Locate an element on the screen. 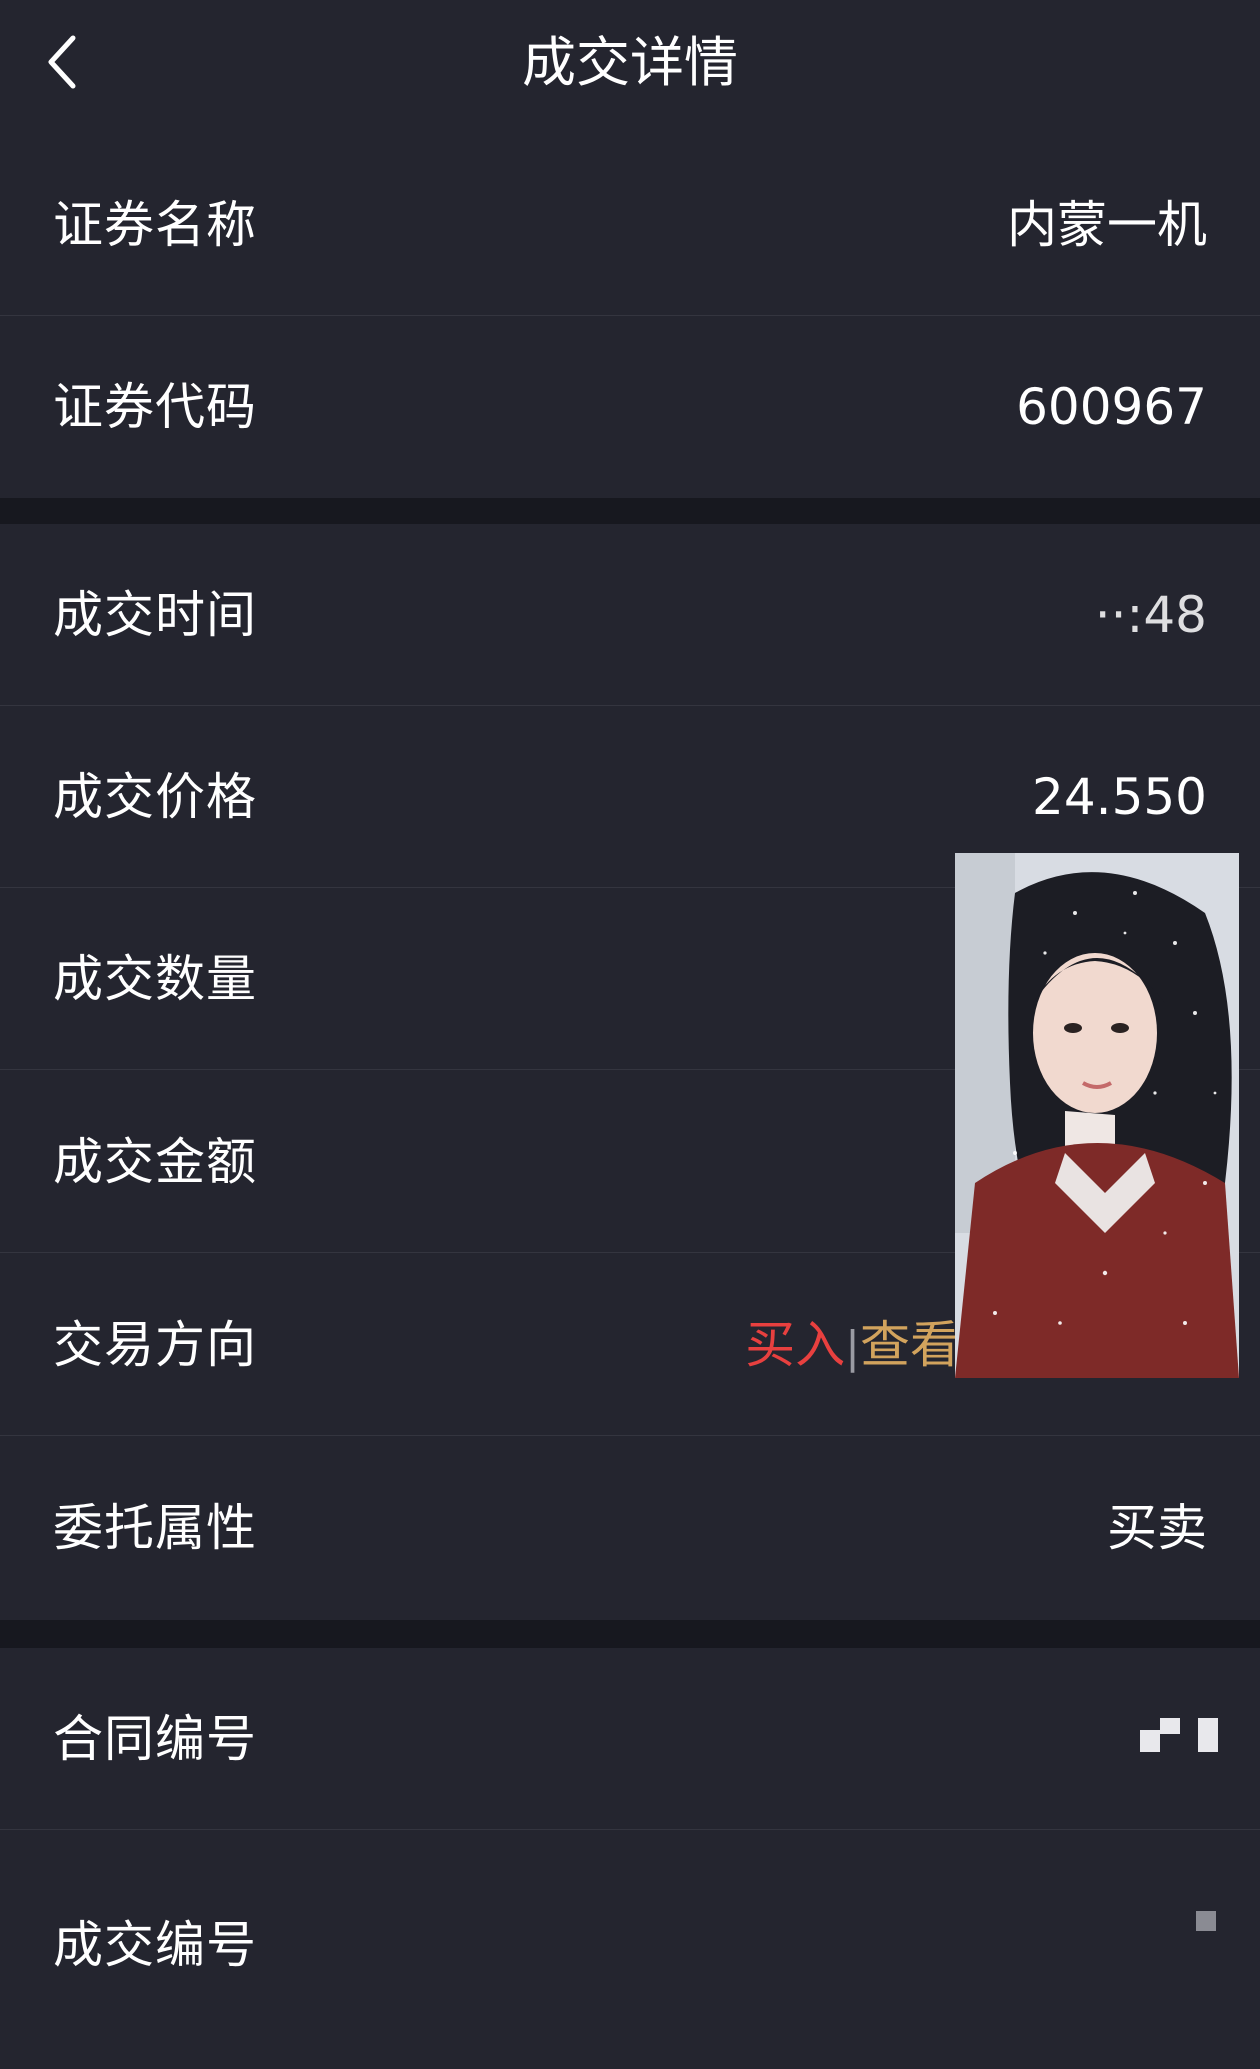 This screenshot has width=1260, height=2069. page-title: 成交详情 is located at coordinates (630, 62).